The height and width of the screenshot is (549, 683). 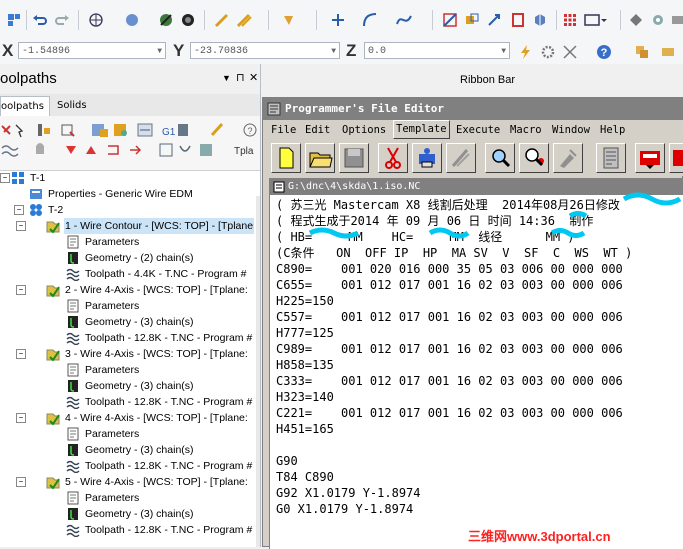 I want to click on line-style-icon, so click(x=244, y=20).